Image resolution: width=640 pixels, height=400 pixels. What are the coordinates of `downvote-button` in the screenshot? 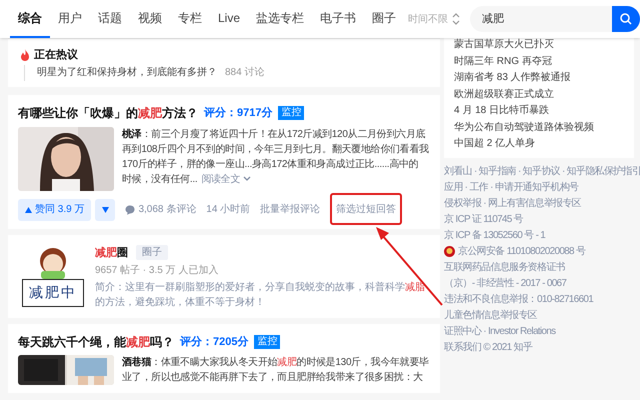 It's located at (105, 209).